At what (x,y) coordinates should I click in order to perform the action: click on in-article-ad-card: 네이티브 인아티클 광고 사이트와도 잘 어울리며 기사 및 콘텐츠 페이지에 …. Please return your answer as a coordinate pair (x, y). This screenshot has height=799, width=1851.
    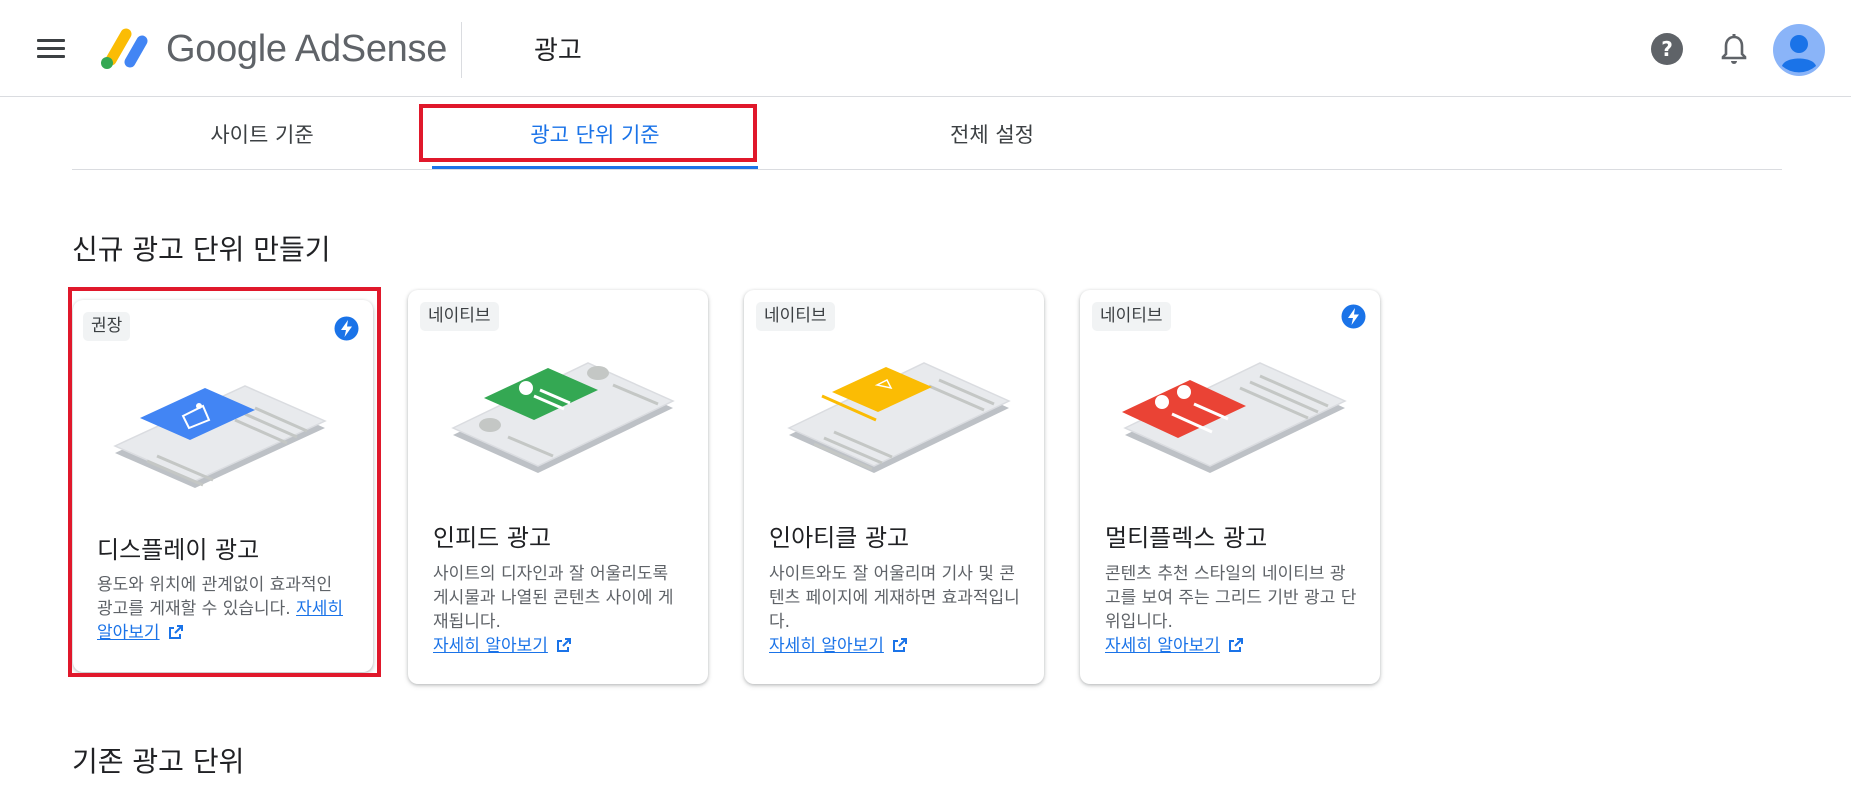
    Looking at the image, I should click on (894, 487).